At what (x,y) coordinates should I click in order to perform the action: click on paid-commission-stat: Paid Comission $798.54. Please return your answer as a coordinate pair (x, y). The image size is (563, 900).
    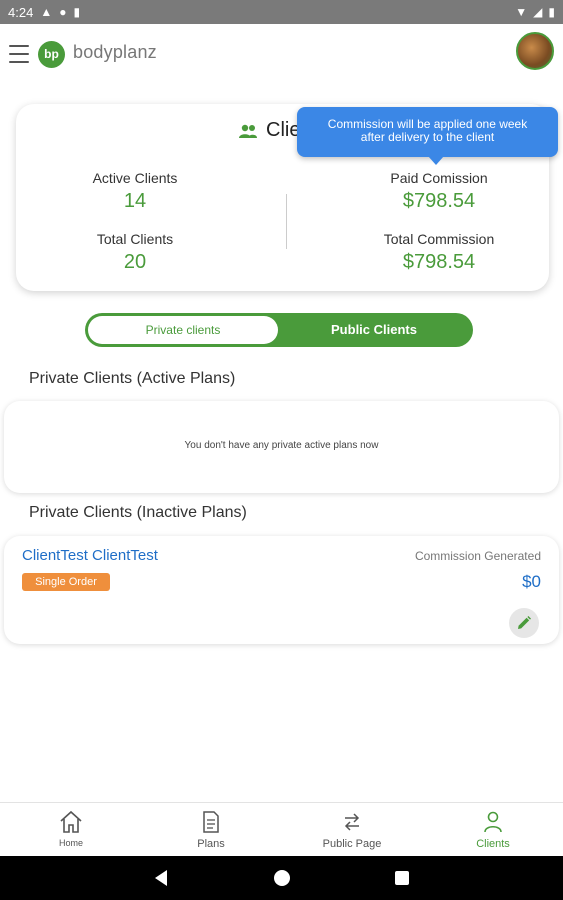
    Looking at the image, I should click on (439, 191).